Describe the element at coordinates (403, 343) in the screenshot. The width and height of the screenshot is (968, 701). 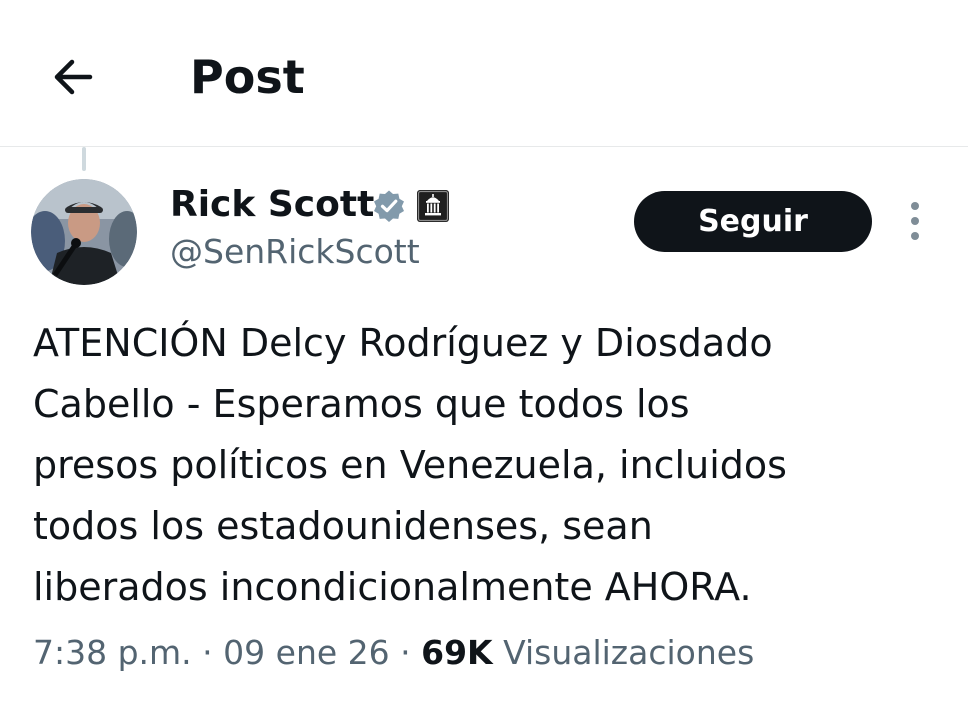
I see `post-text-line: ATENCIÓN Delcy Rodríguez y Diosdado` at that location.